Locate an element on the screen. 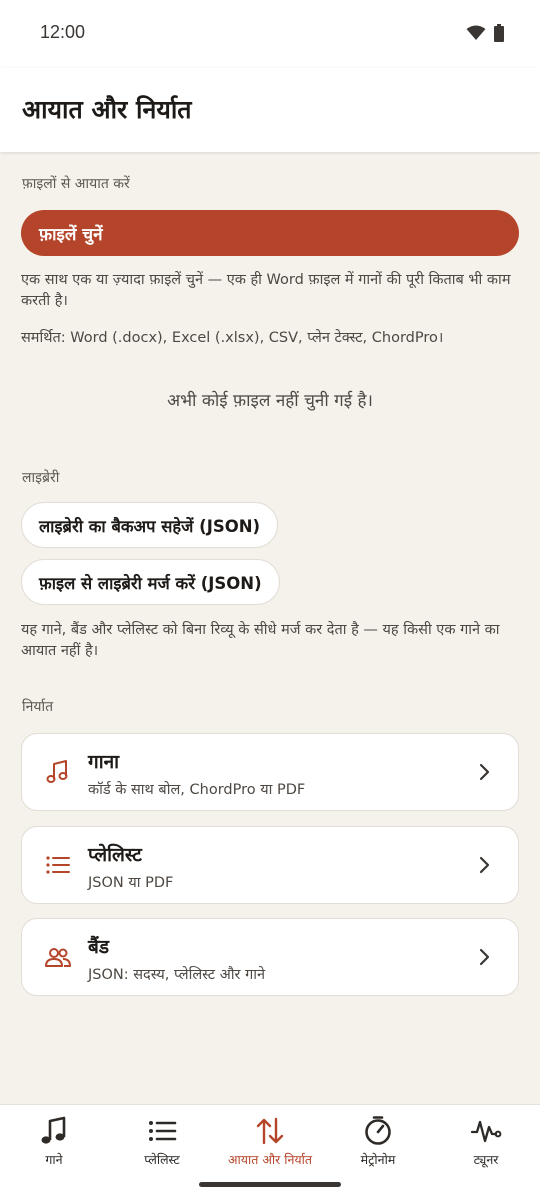 Image resolution: width=540 pixels, height=1200 pixels. merge-library-label: फ़ाइल से लाइब्रेरी मर्ज करें (JSON) is located at coordinates (150, 583).